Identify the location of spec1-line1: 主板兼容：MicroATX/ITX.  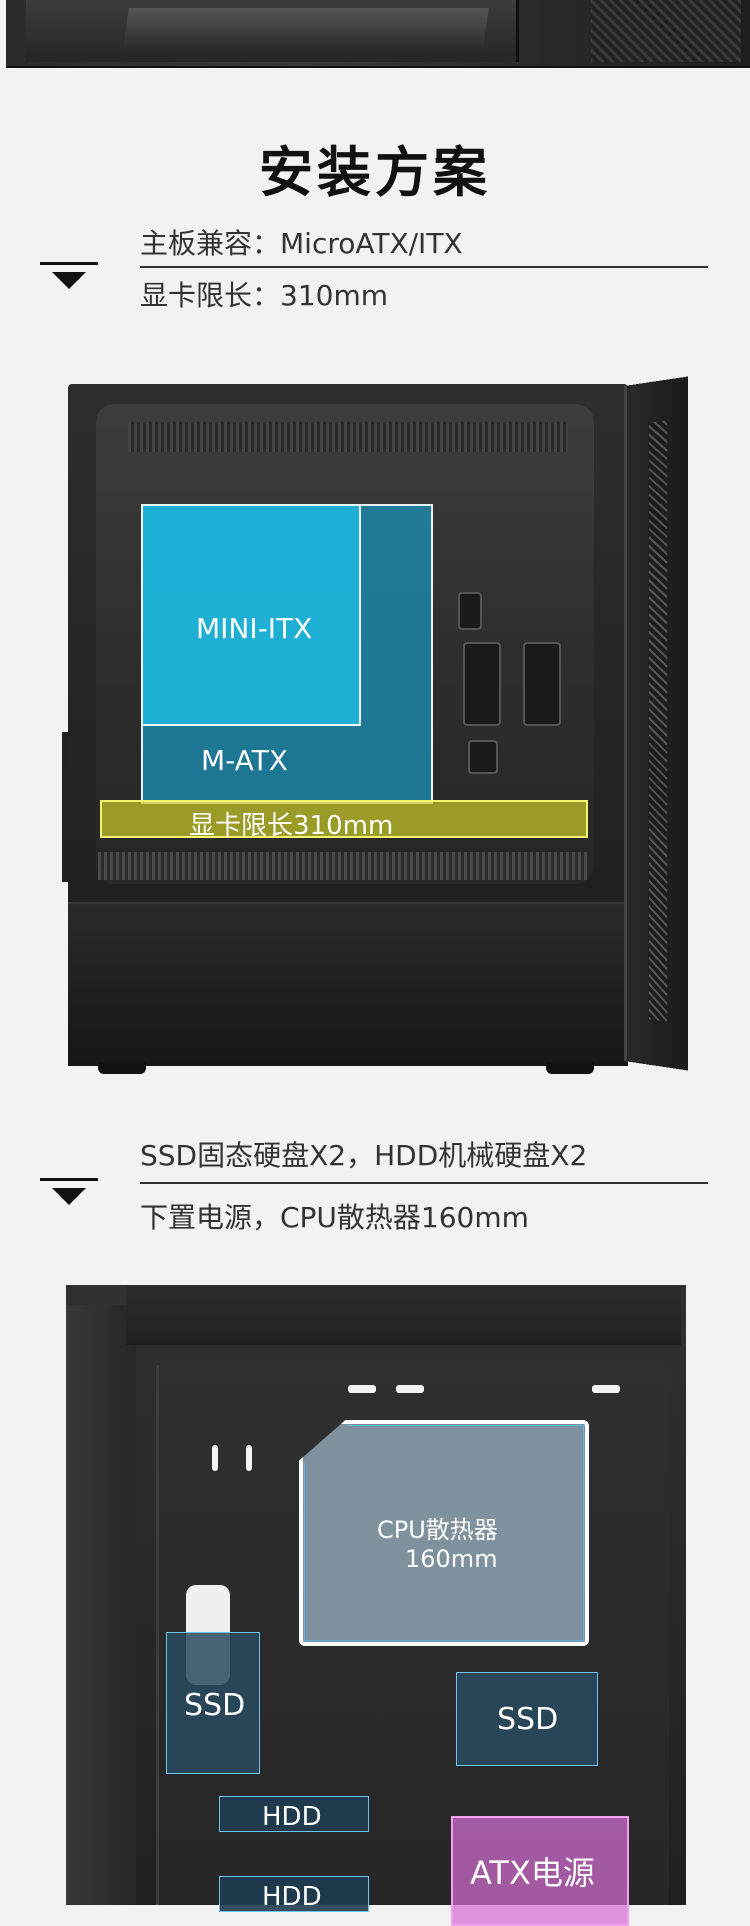
(301, 243).